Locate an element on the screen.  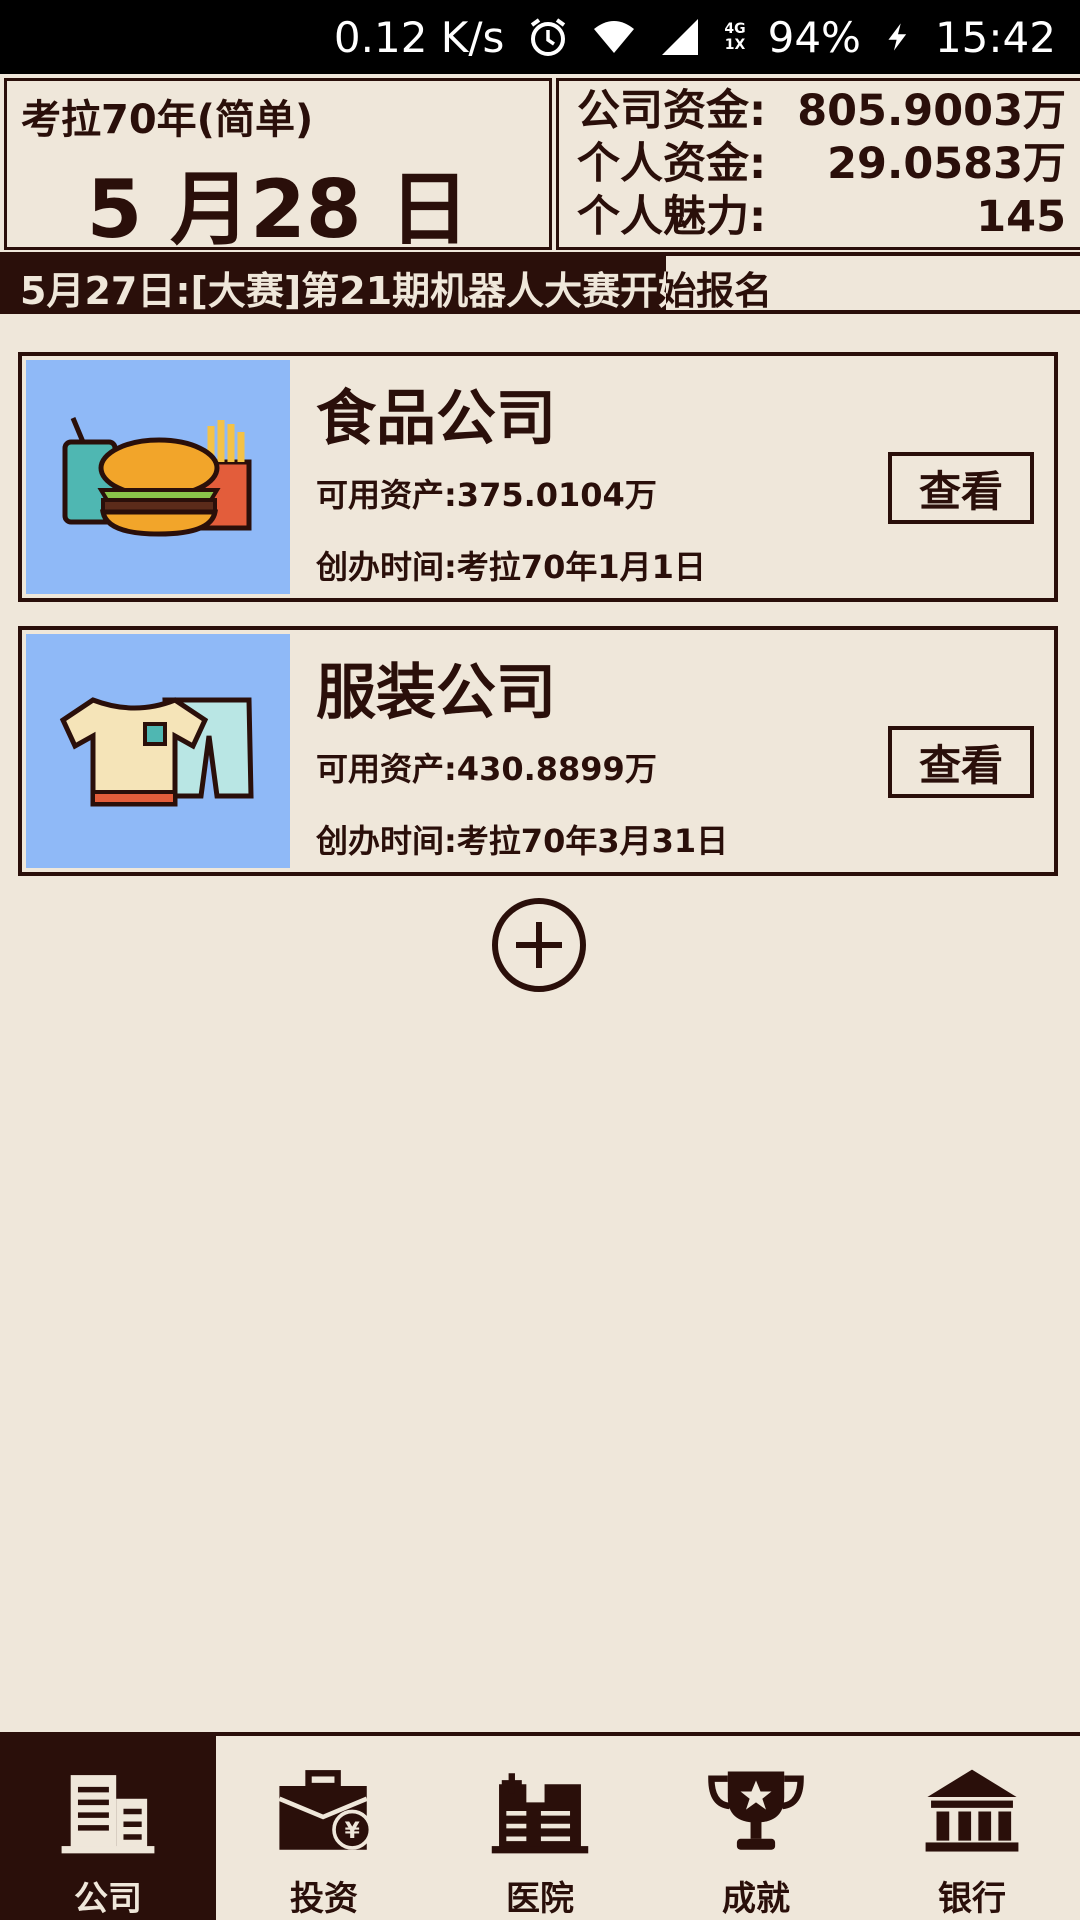
signal-icon is located at coordinates (680, 37).